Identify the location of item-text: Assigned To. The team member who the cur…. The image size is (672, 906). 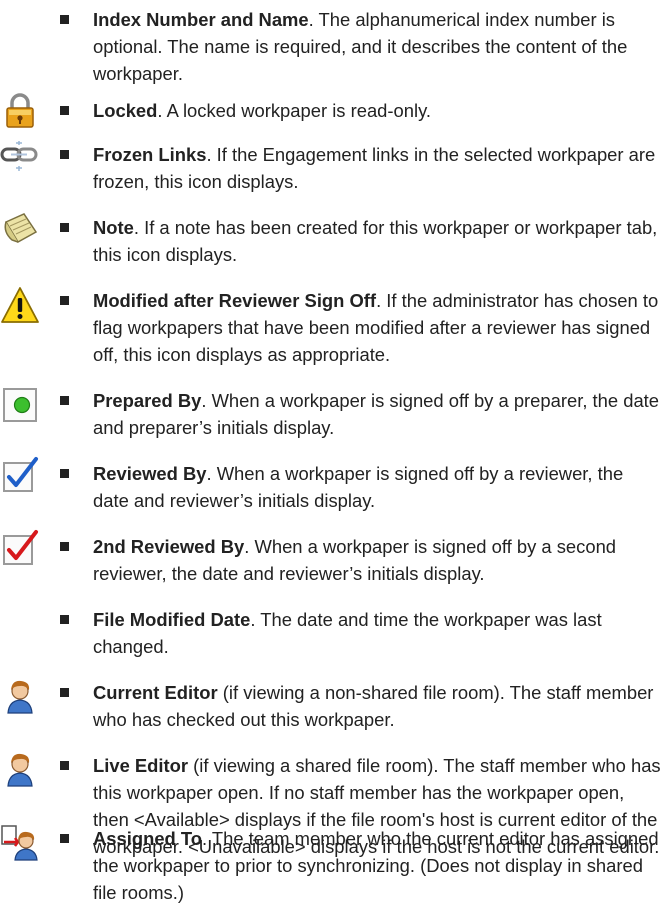
(378, 865).